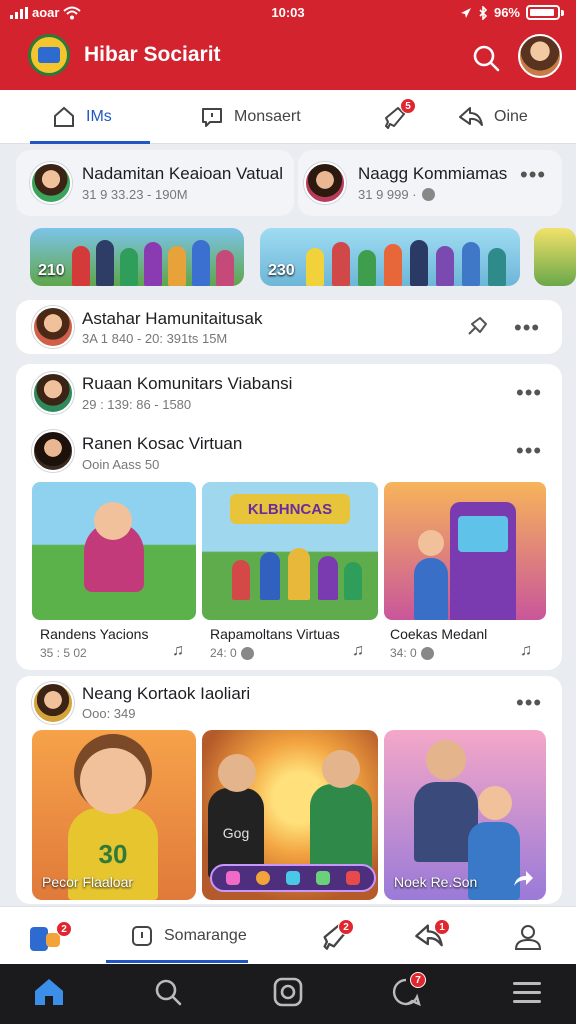 Image resolution: width=576 pixels, height=1024 pixels. What do you see at coordinates (396, 194) in the screenshot?
I see `story-meta: 31 9 999 ·` at bounding box center [396, 194].